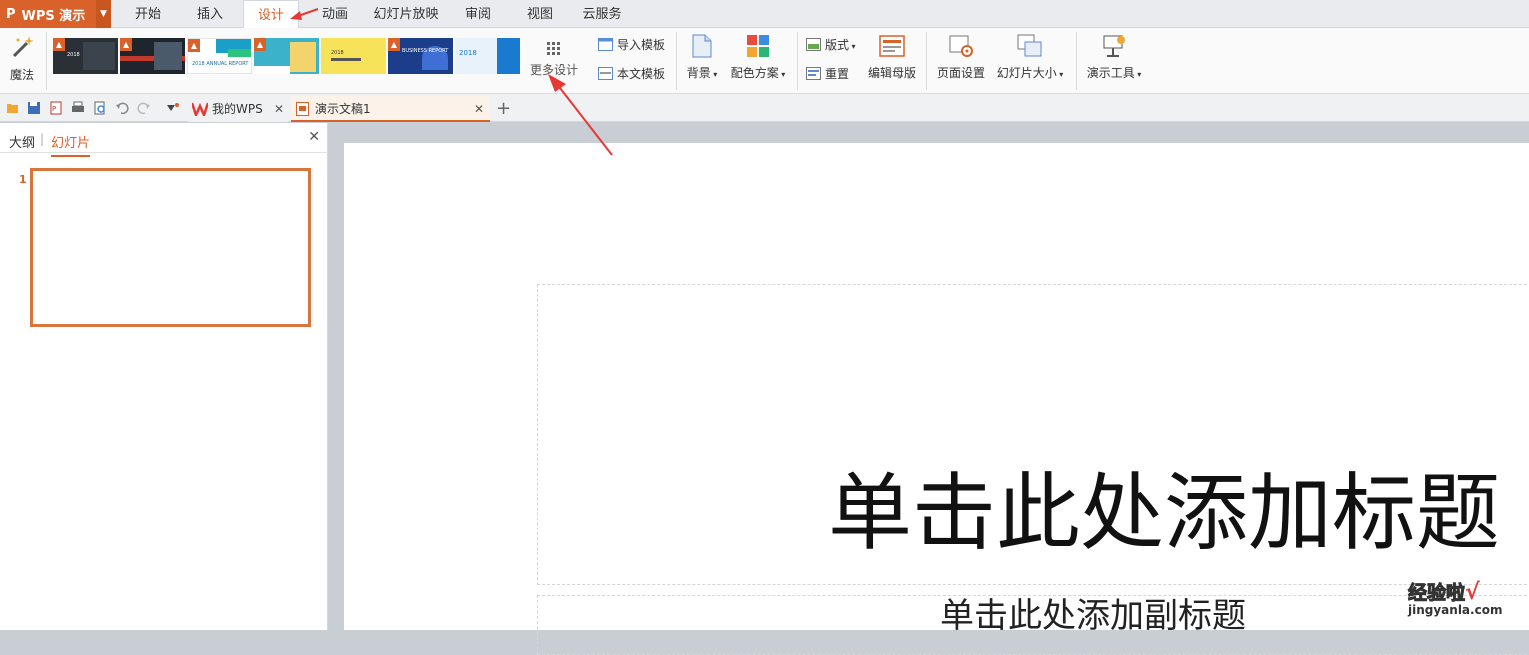 The width and height of the screenshot is (1529, 655). What do you see at coordinates (553, 70) in the screenshot?
I see `more-design-label: 更多设计` at bounding box center [553, 70].